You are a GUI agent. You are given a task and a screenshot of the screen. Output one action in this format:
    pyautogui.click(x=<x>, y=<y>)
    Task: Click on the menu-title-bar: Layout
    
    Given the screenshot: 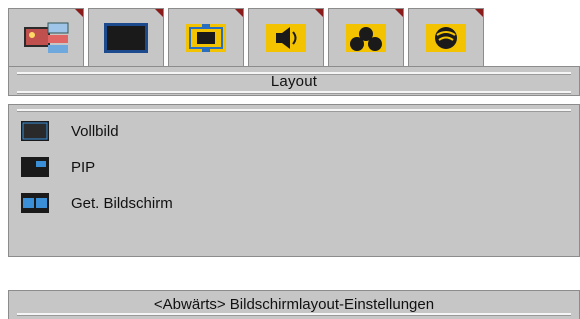 What is the action you would take?
    pyautogui.click(x=294, y=81)
    